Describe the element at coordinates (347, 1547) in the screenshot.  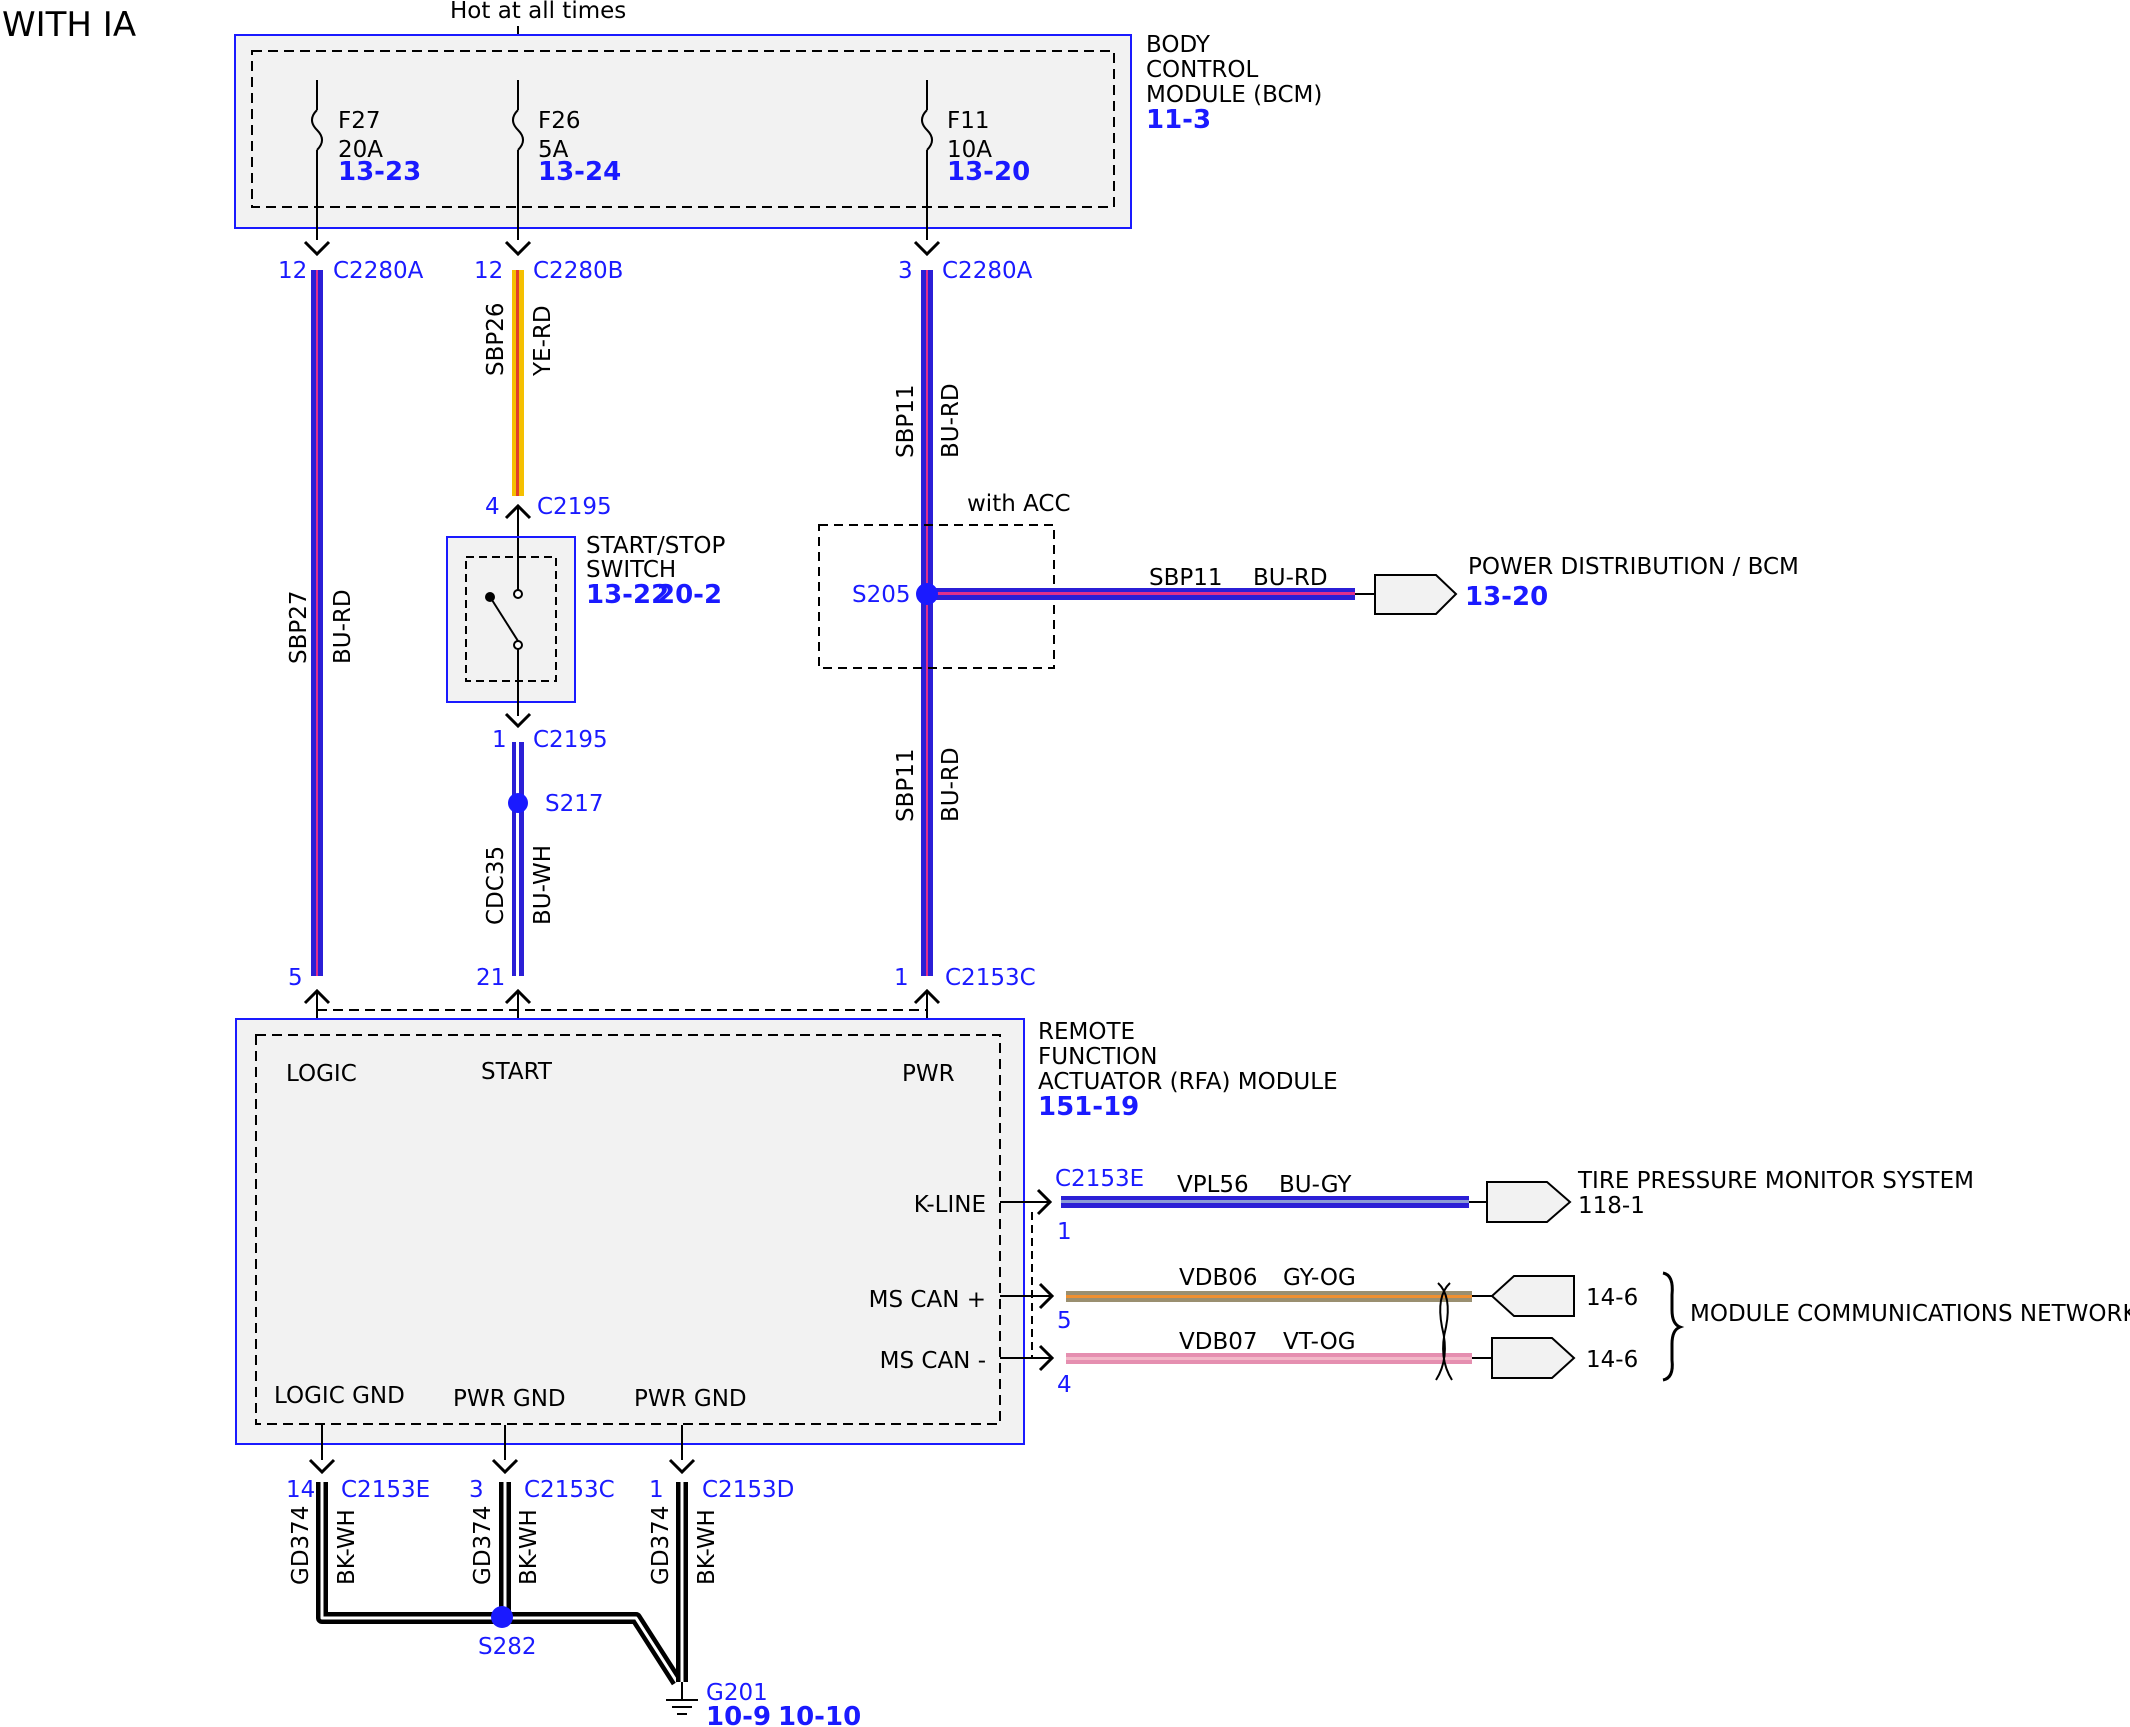
I see `gnd-wire-1-color: BK-WH` at that location.